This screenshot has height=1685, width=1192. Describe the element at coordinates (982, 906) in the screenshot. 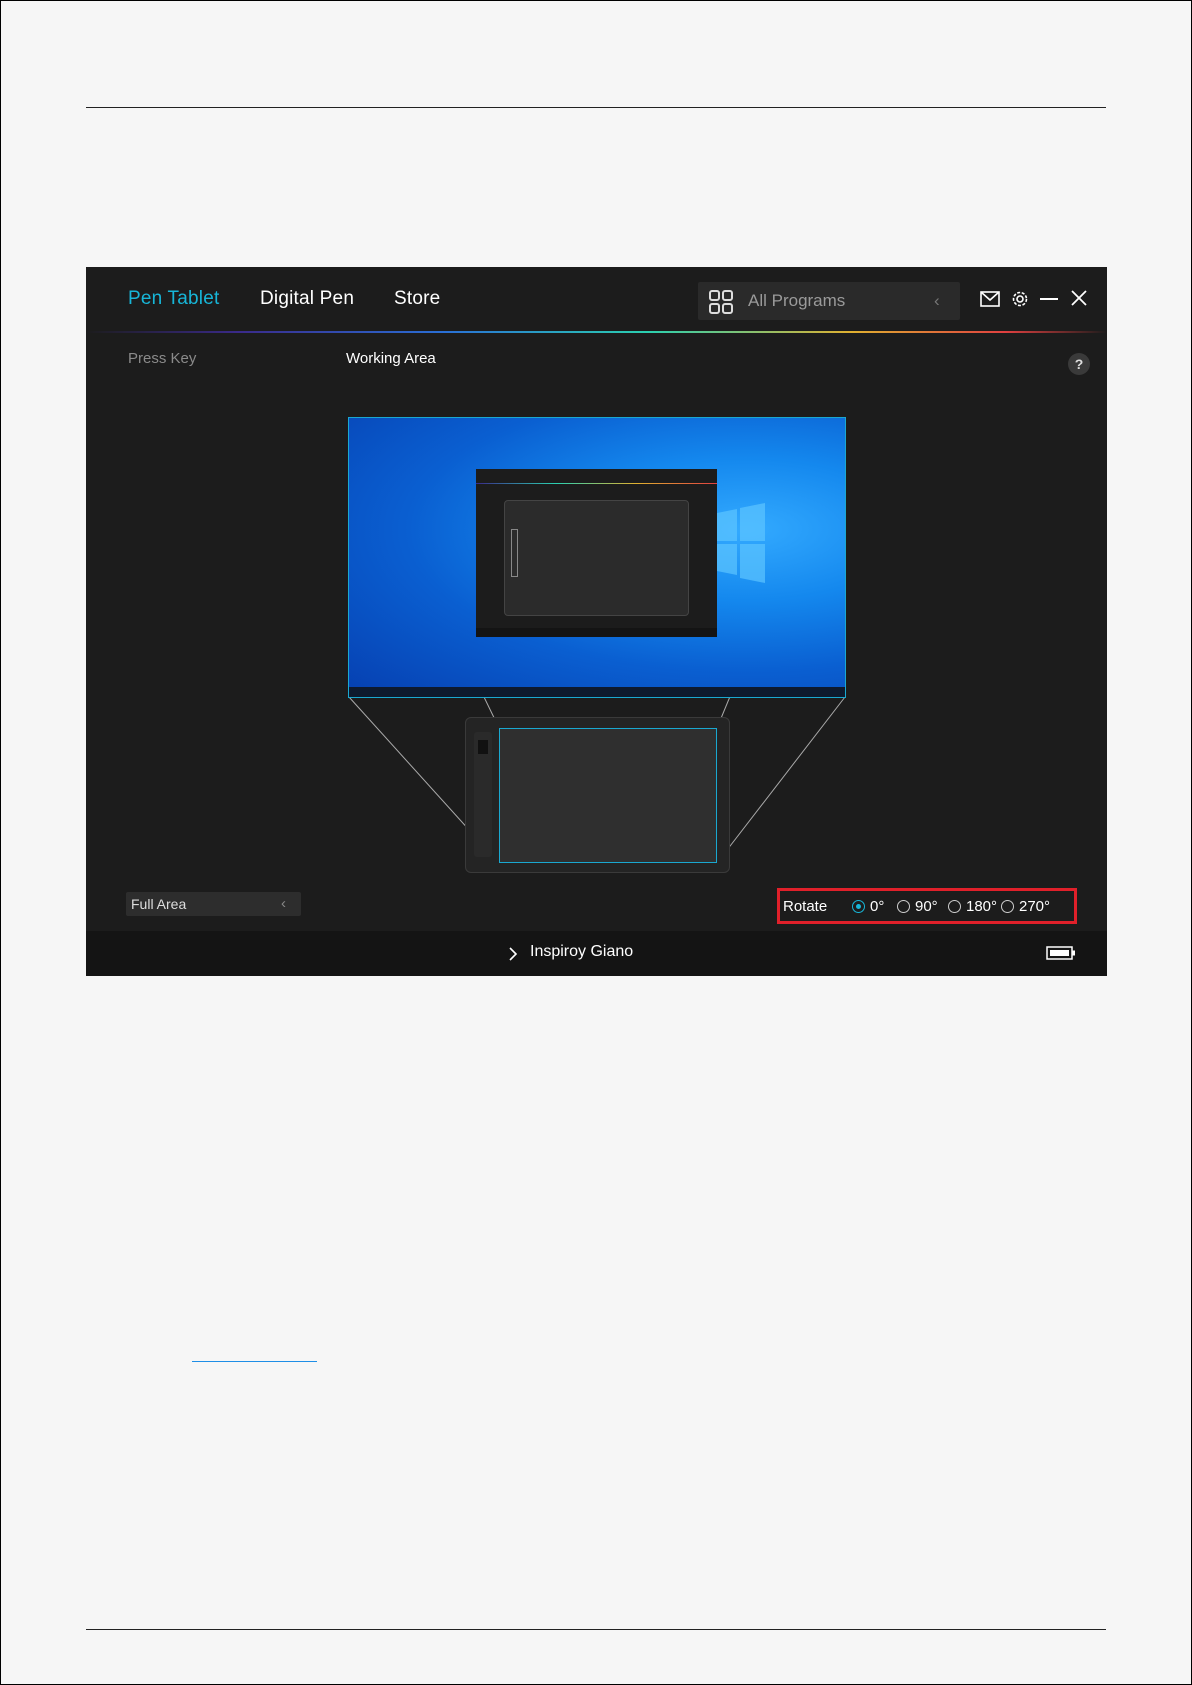

I see `rotate-label-180: 180°` at that location.